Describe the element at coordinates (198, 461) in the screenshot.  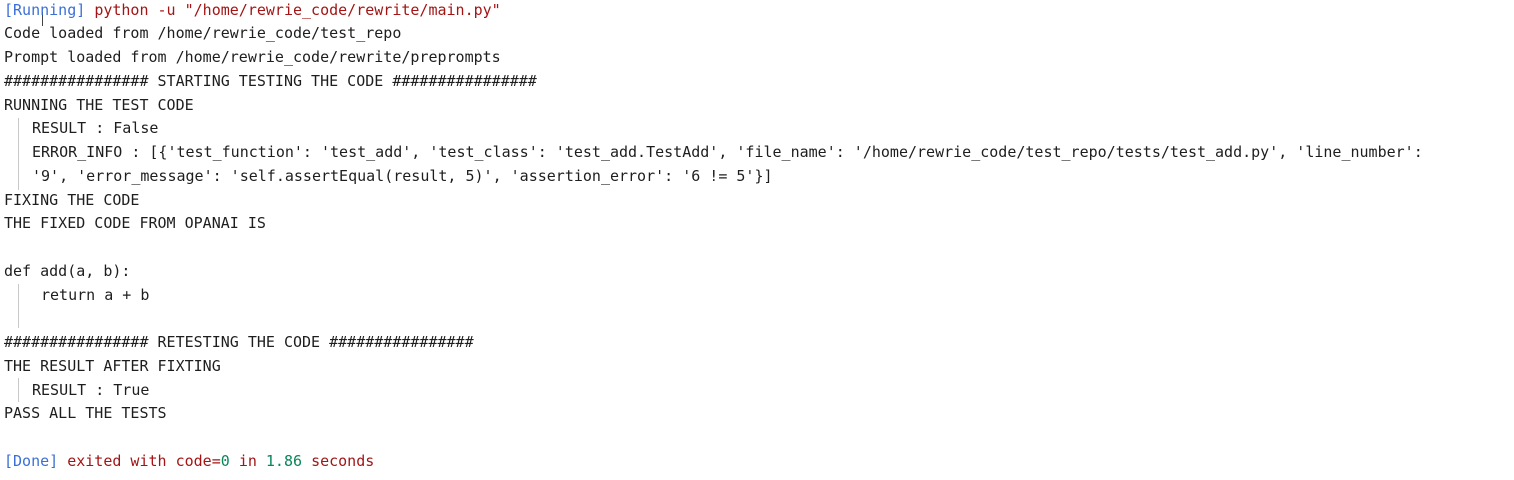
I see `code-label: code=` at that location.